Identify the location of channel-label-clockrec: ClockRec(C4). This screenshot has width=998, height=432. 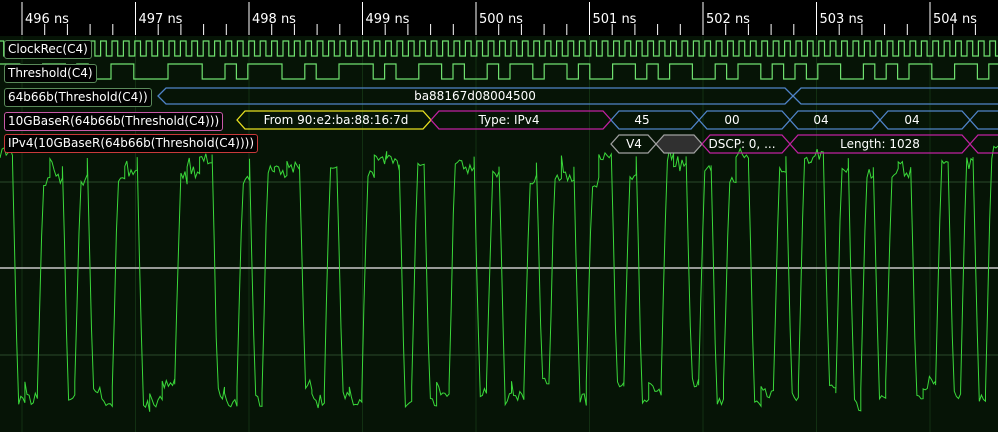
(48, 49).